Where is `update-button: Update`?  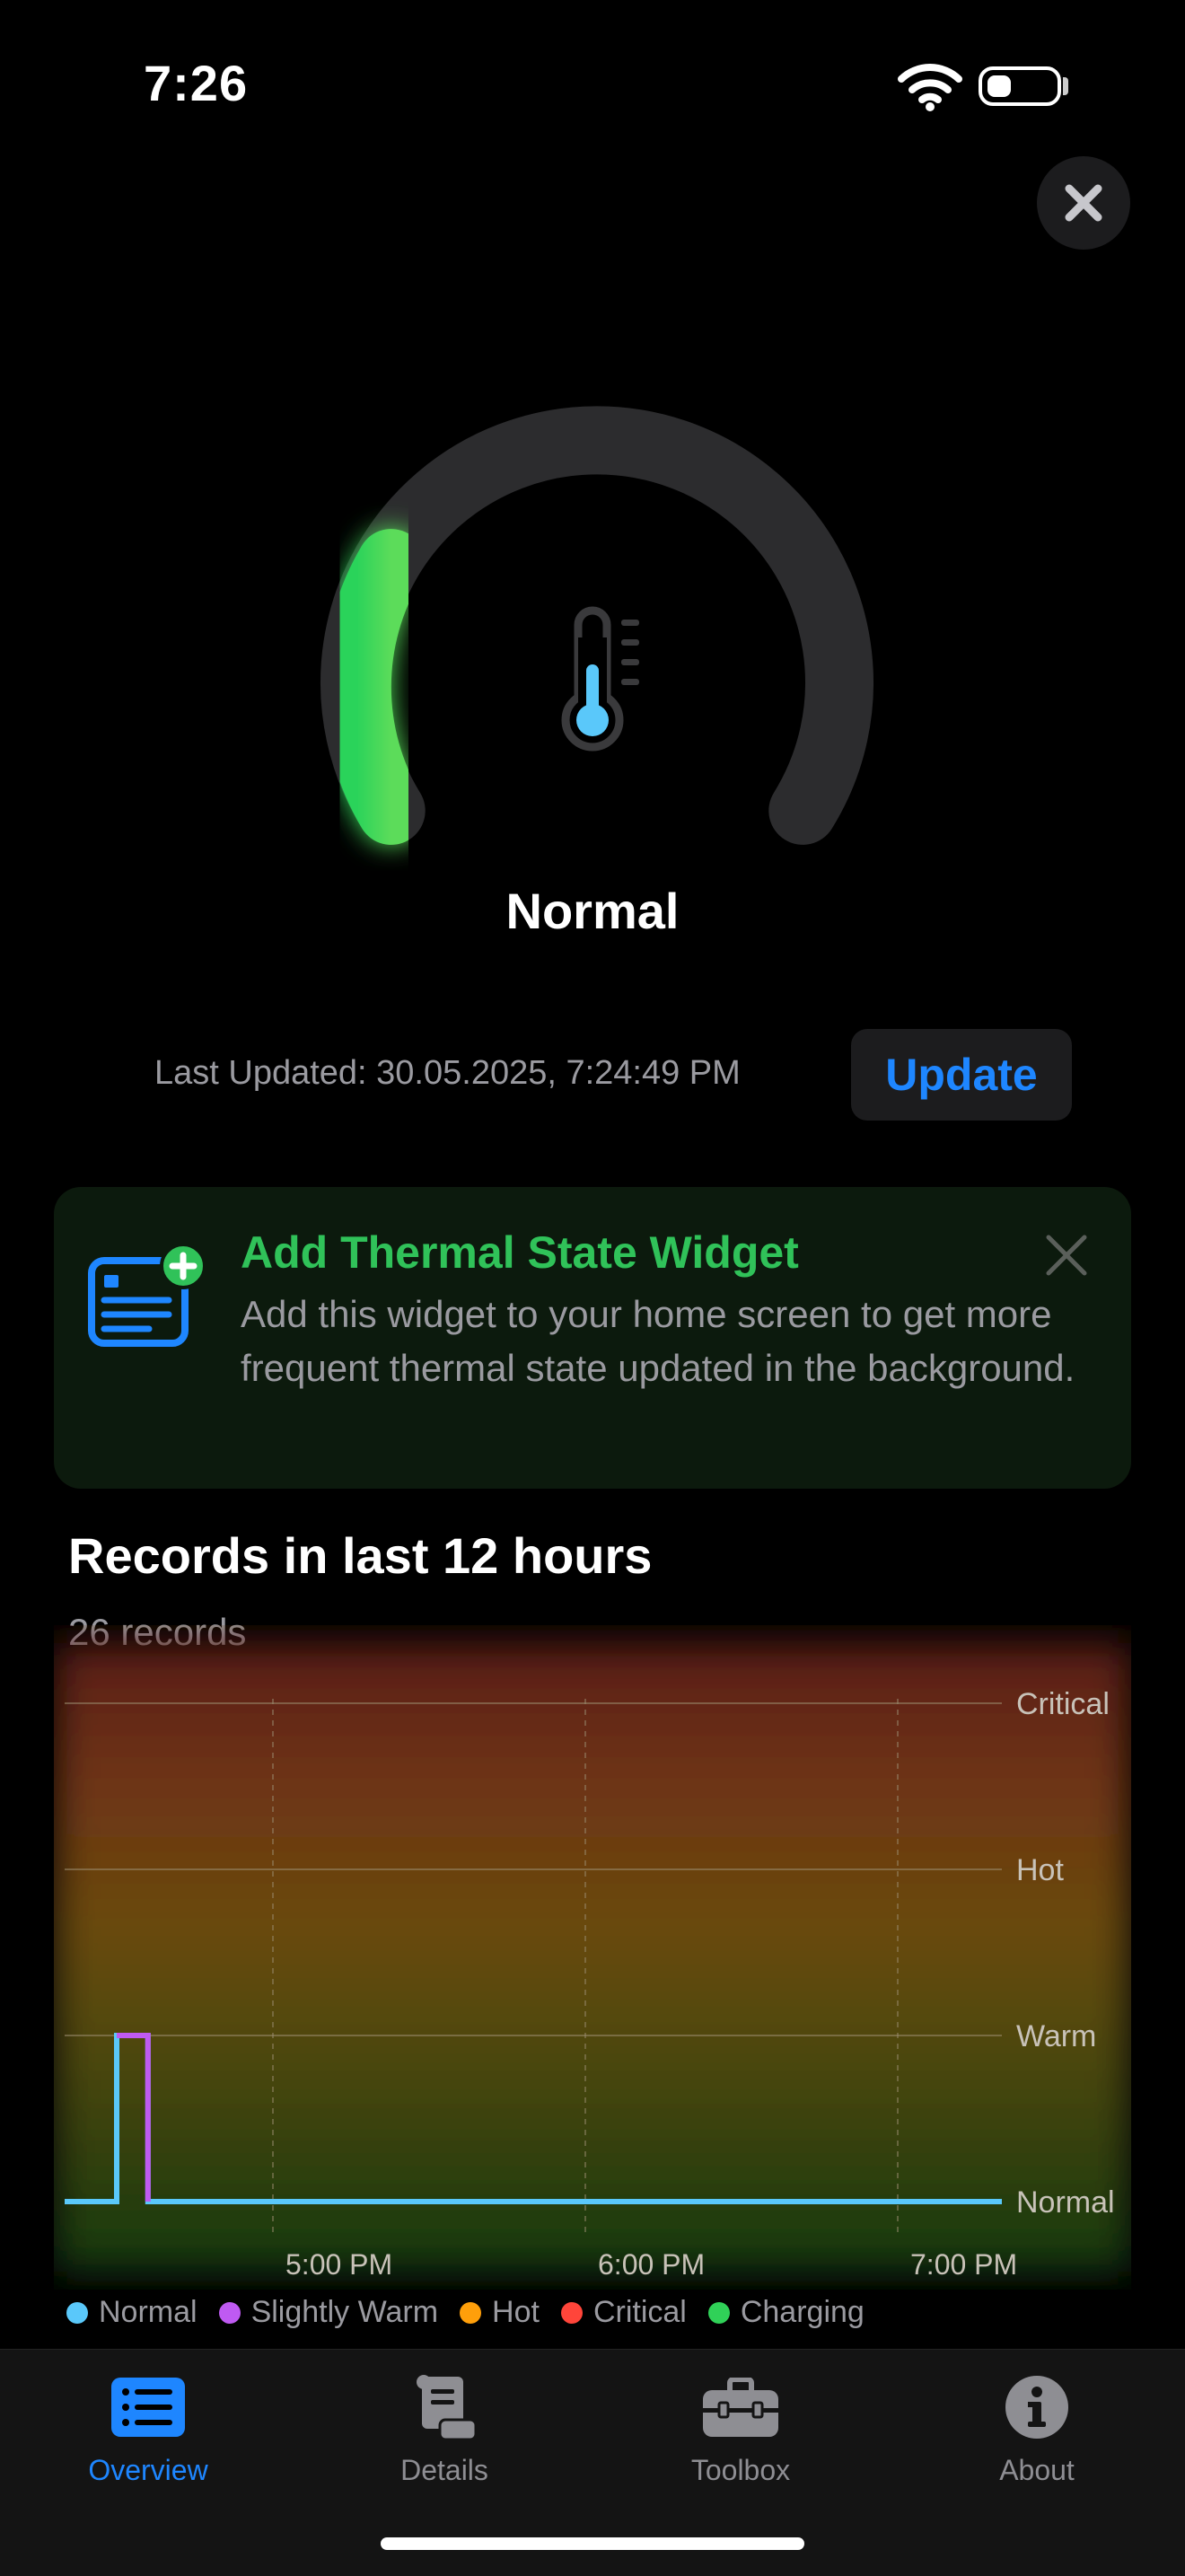 update-button: Update is located at coordinates (961, 1075).